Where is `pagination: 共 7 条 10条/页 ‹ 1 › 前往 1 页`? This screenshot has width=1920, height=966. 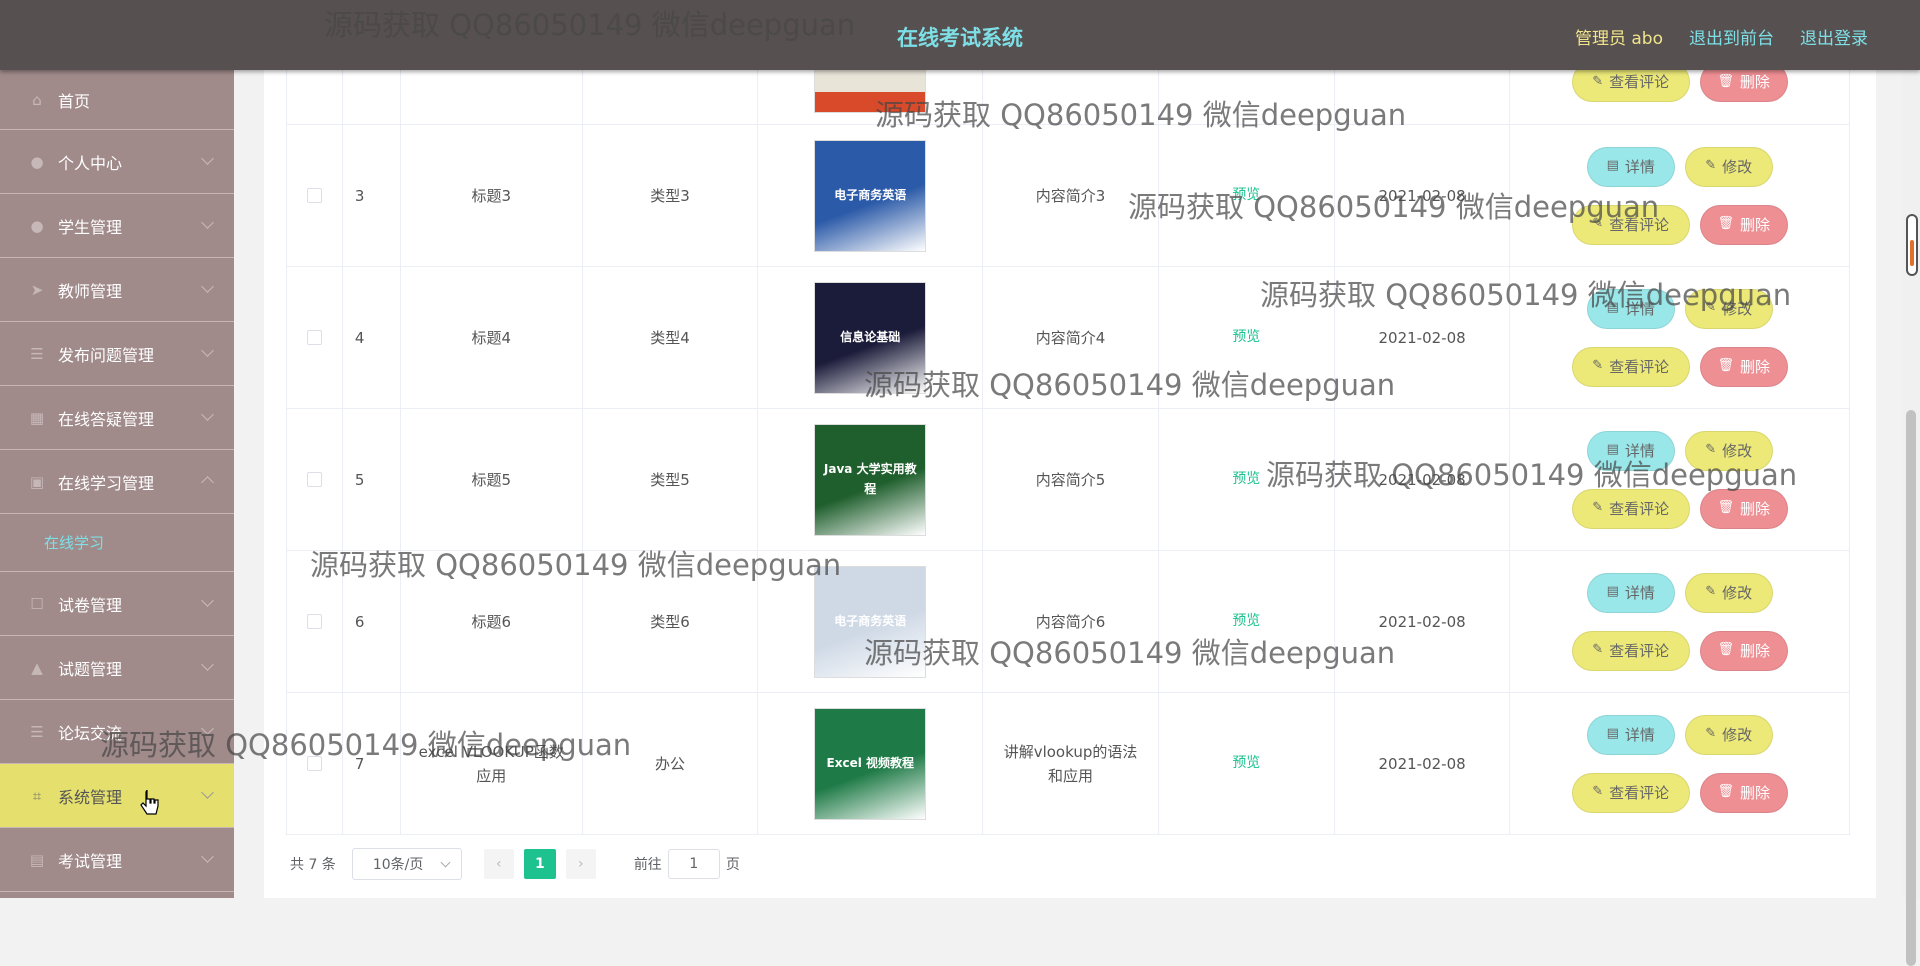 pagination: 共 7 条 10条/页 ‹ 1 › 前往 1 页 is located at coordinates (515, 864).